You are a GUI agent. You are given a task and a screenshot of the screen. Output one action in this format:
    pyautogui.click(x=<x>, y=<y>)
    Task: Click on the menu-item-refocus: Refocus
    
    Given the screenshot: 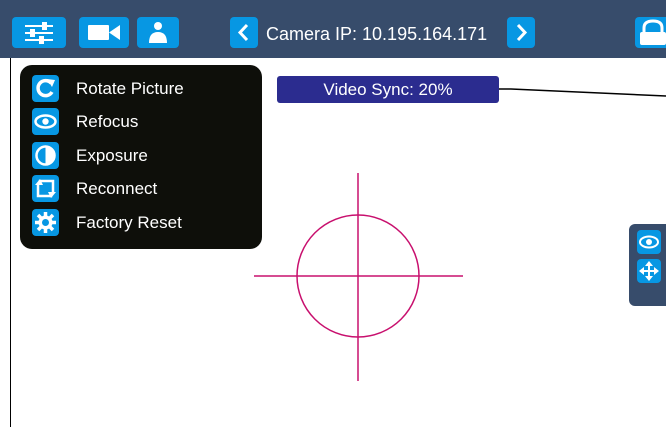 What is the action you would take?
    pyautogui.click(x=144, y=122)
    